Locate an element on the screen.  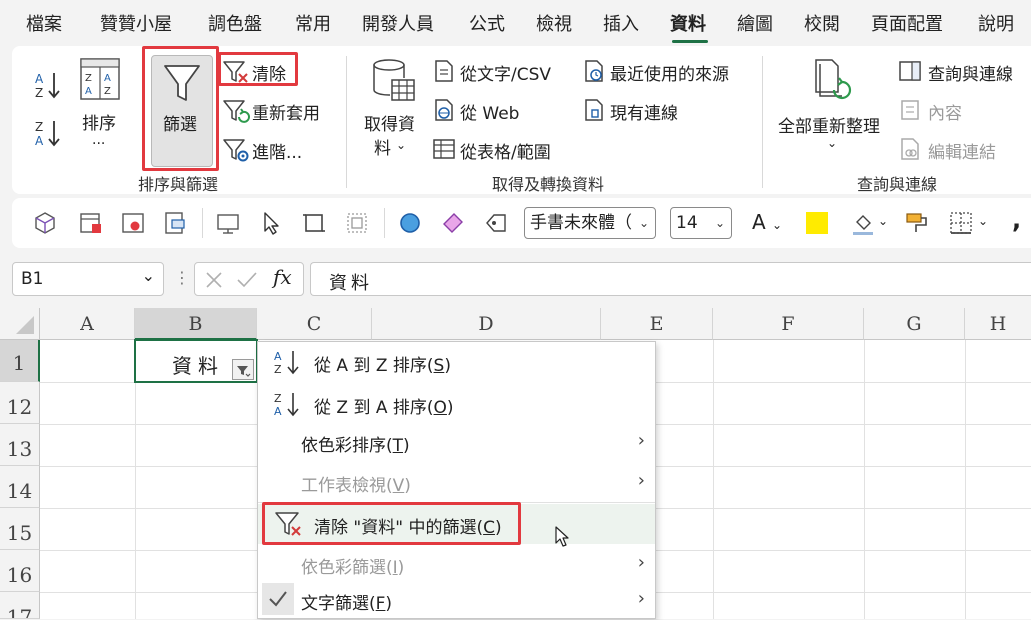
sort-za-button: Z A is located at coordinates (48, 133).